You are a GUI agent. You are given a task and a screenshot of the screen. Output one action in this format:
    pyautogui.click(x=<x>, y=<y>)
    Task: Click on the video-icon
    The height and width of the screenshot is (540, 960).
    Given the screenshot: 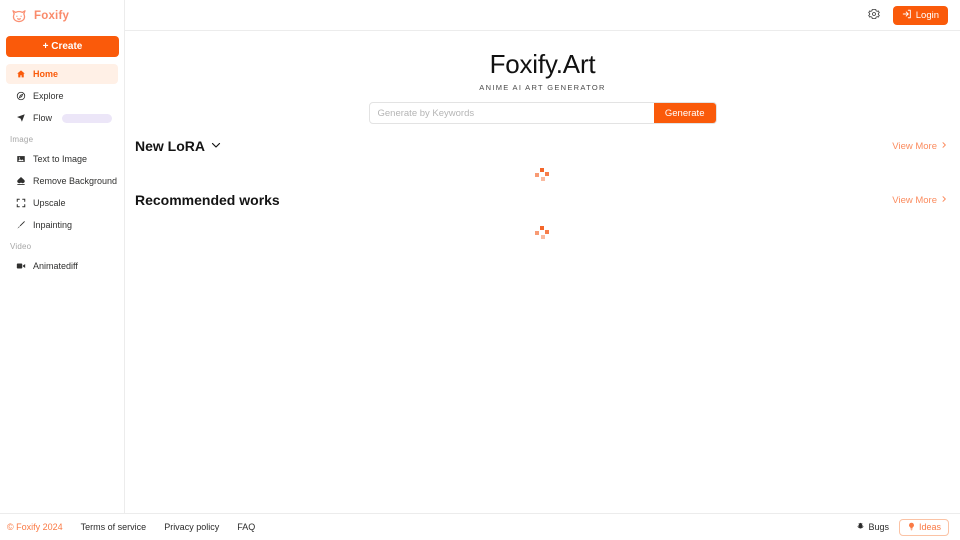 What is the action you would take?
    pyautogui.click(x=21, y=266)
    